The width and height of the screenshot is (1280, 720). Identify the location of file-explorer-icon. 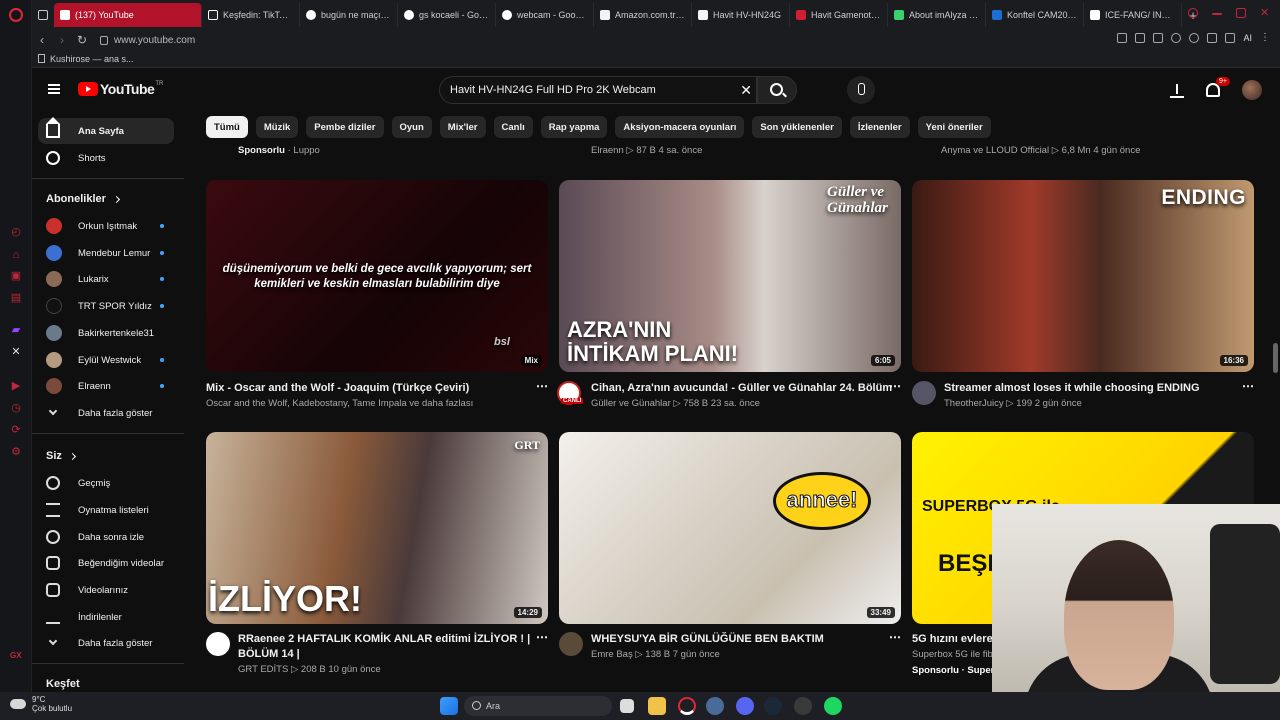
(657, 706).